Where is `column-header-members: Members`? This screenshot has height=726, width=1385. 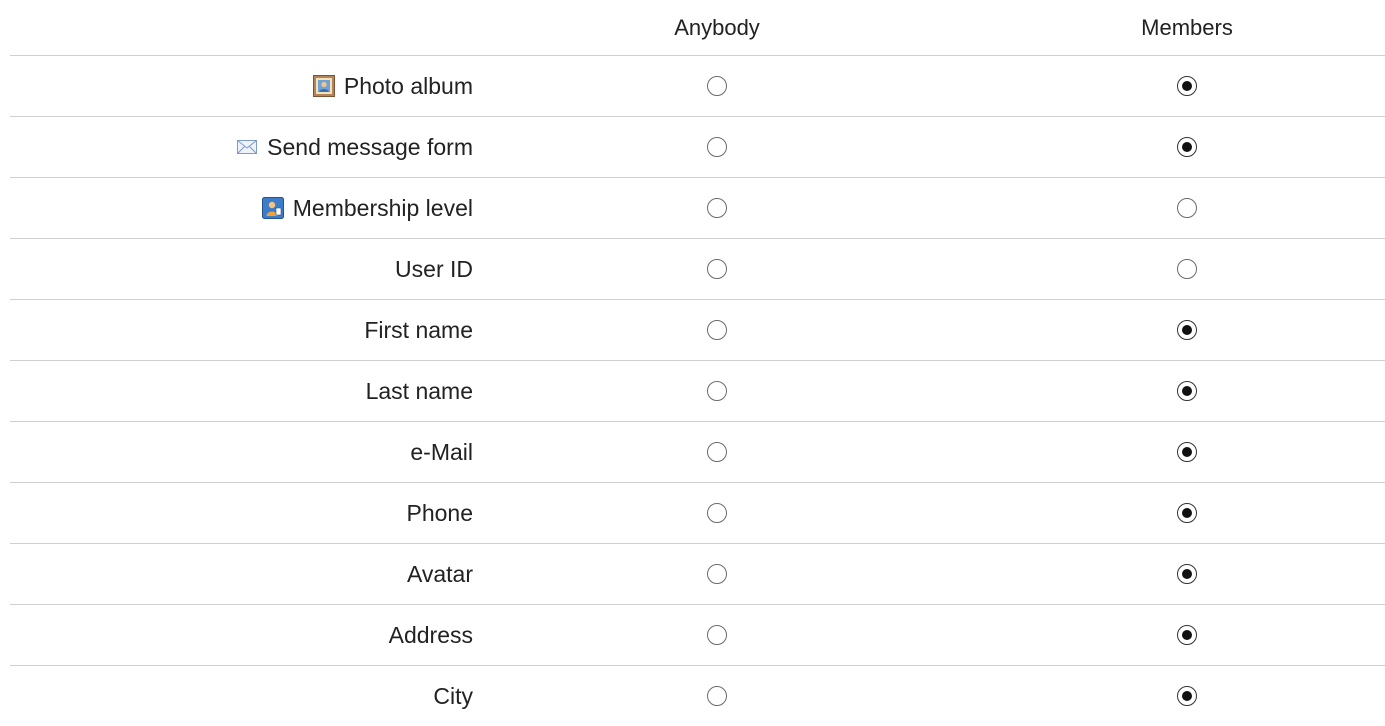
column-header-members: Members is located at coordinates (1187, 27).